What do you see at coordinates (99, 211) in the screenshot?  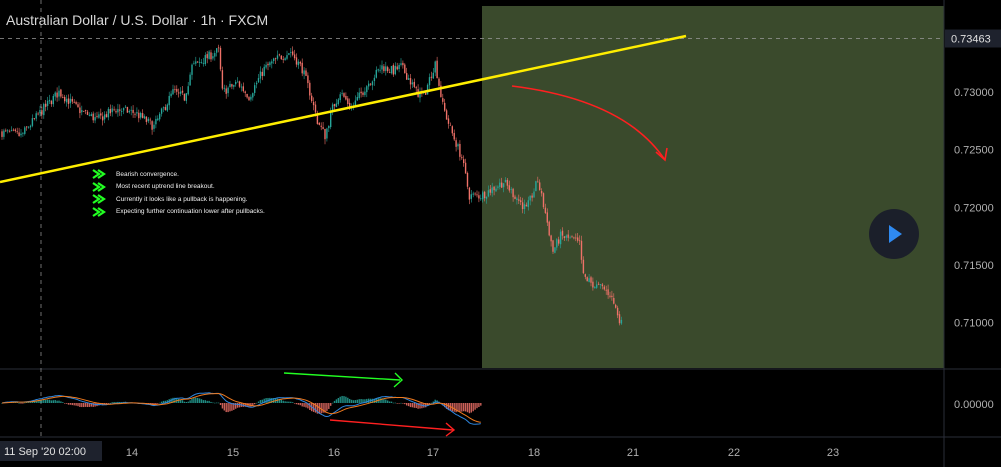 I see `green-arrow-icon` at bounding box center [99, 211].